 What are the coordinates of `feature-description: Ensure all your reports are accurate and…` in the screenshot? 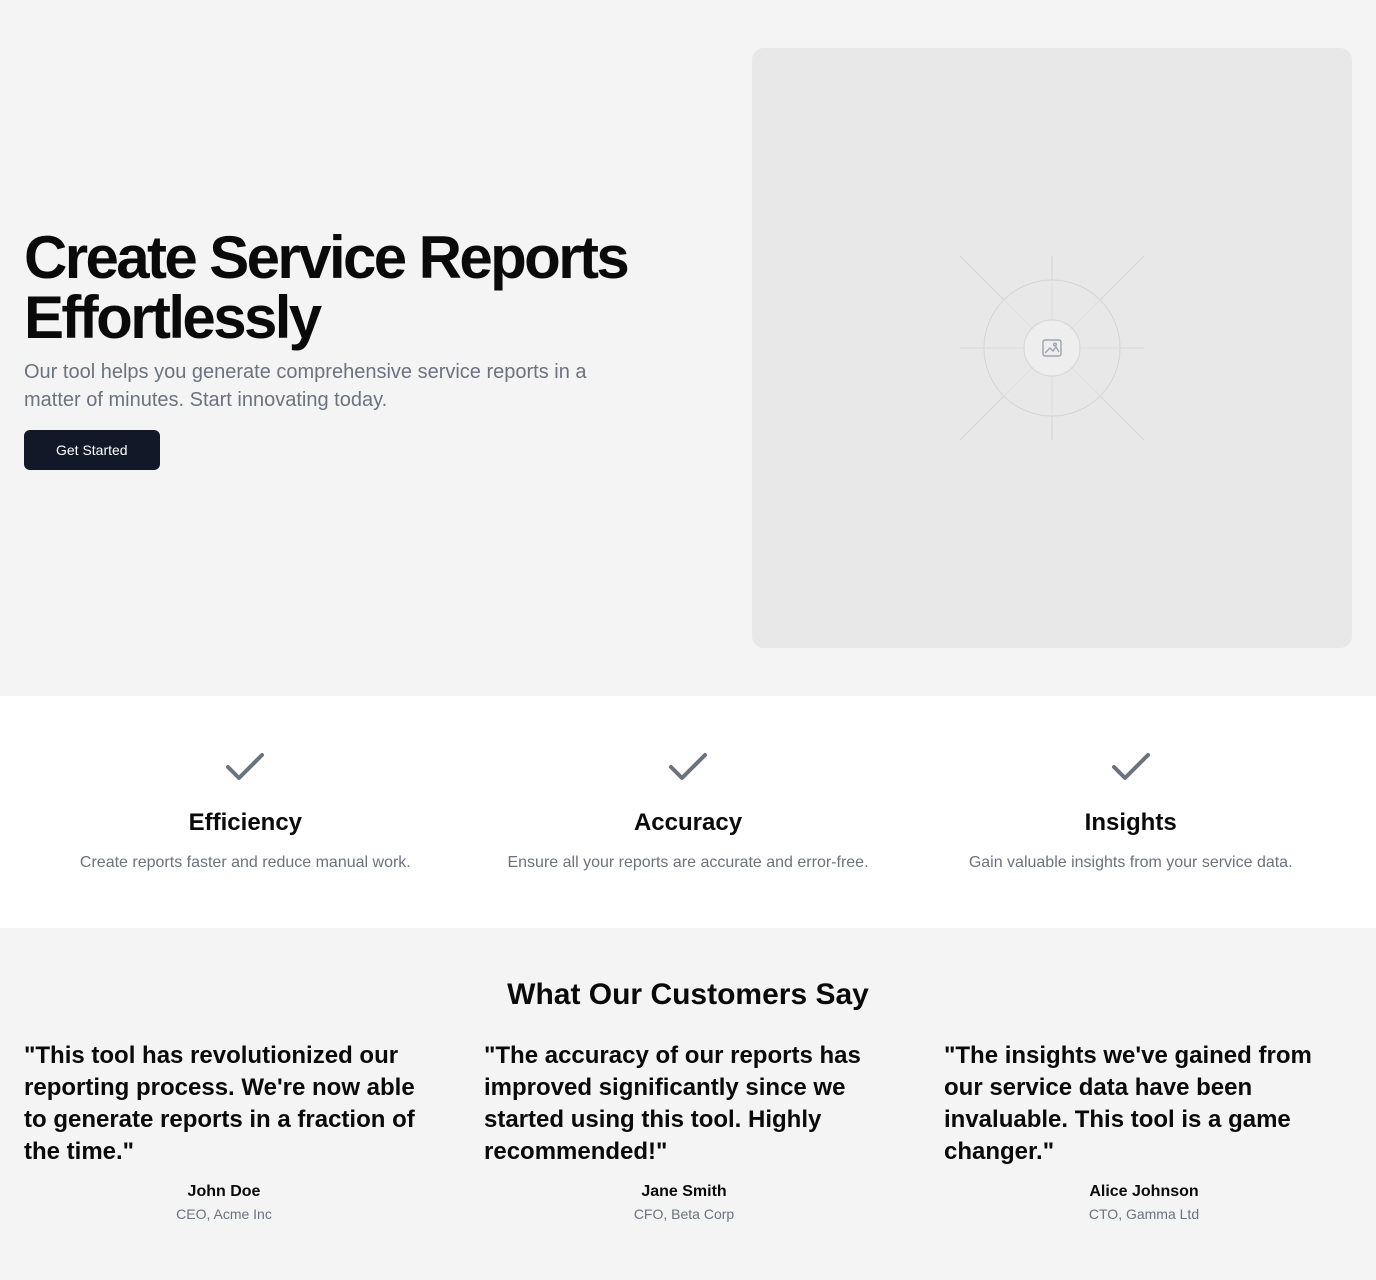 It's located at (688, 862).